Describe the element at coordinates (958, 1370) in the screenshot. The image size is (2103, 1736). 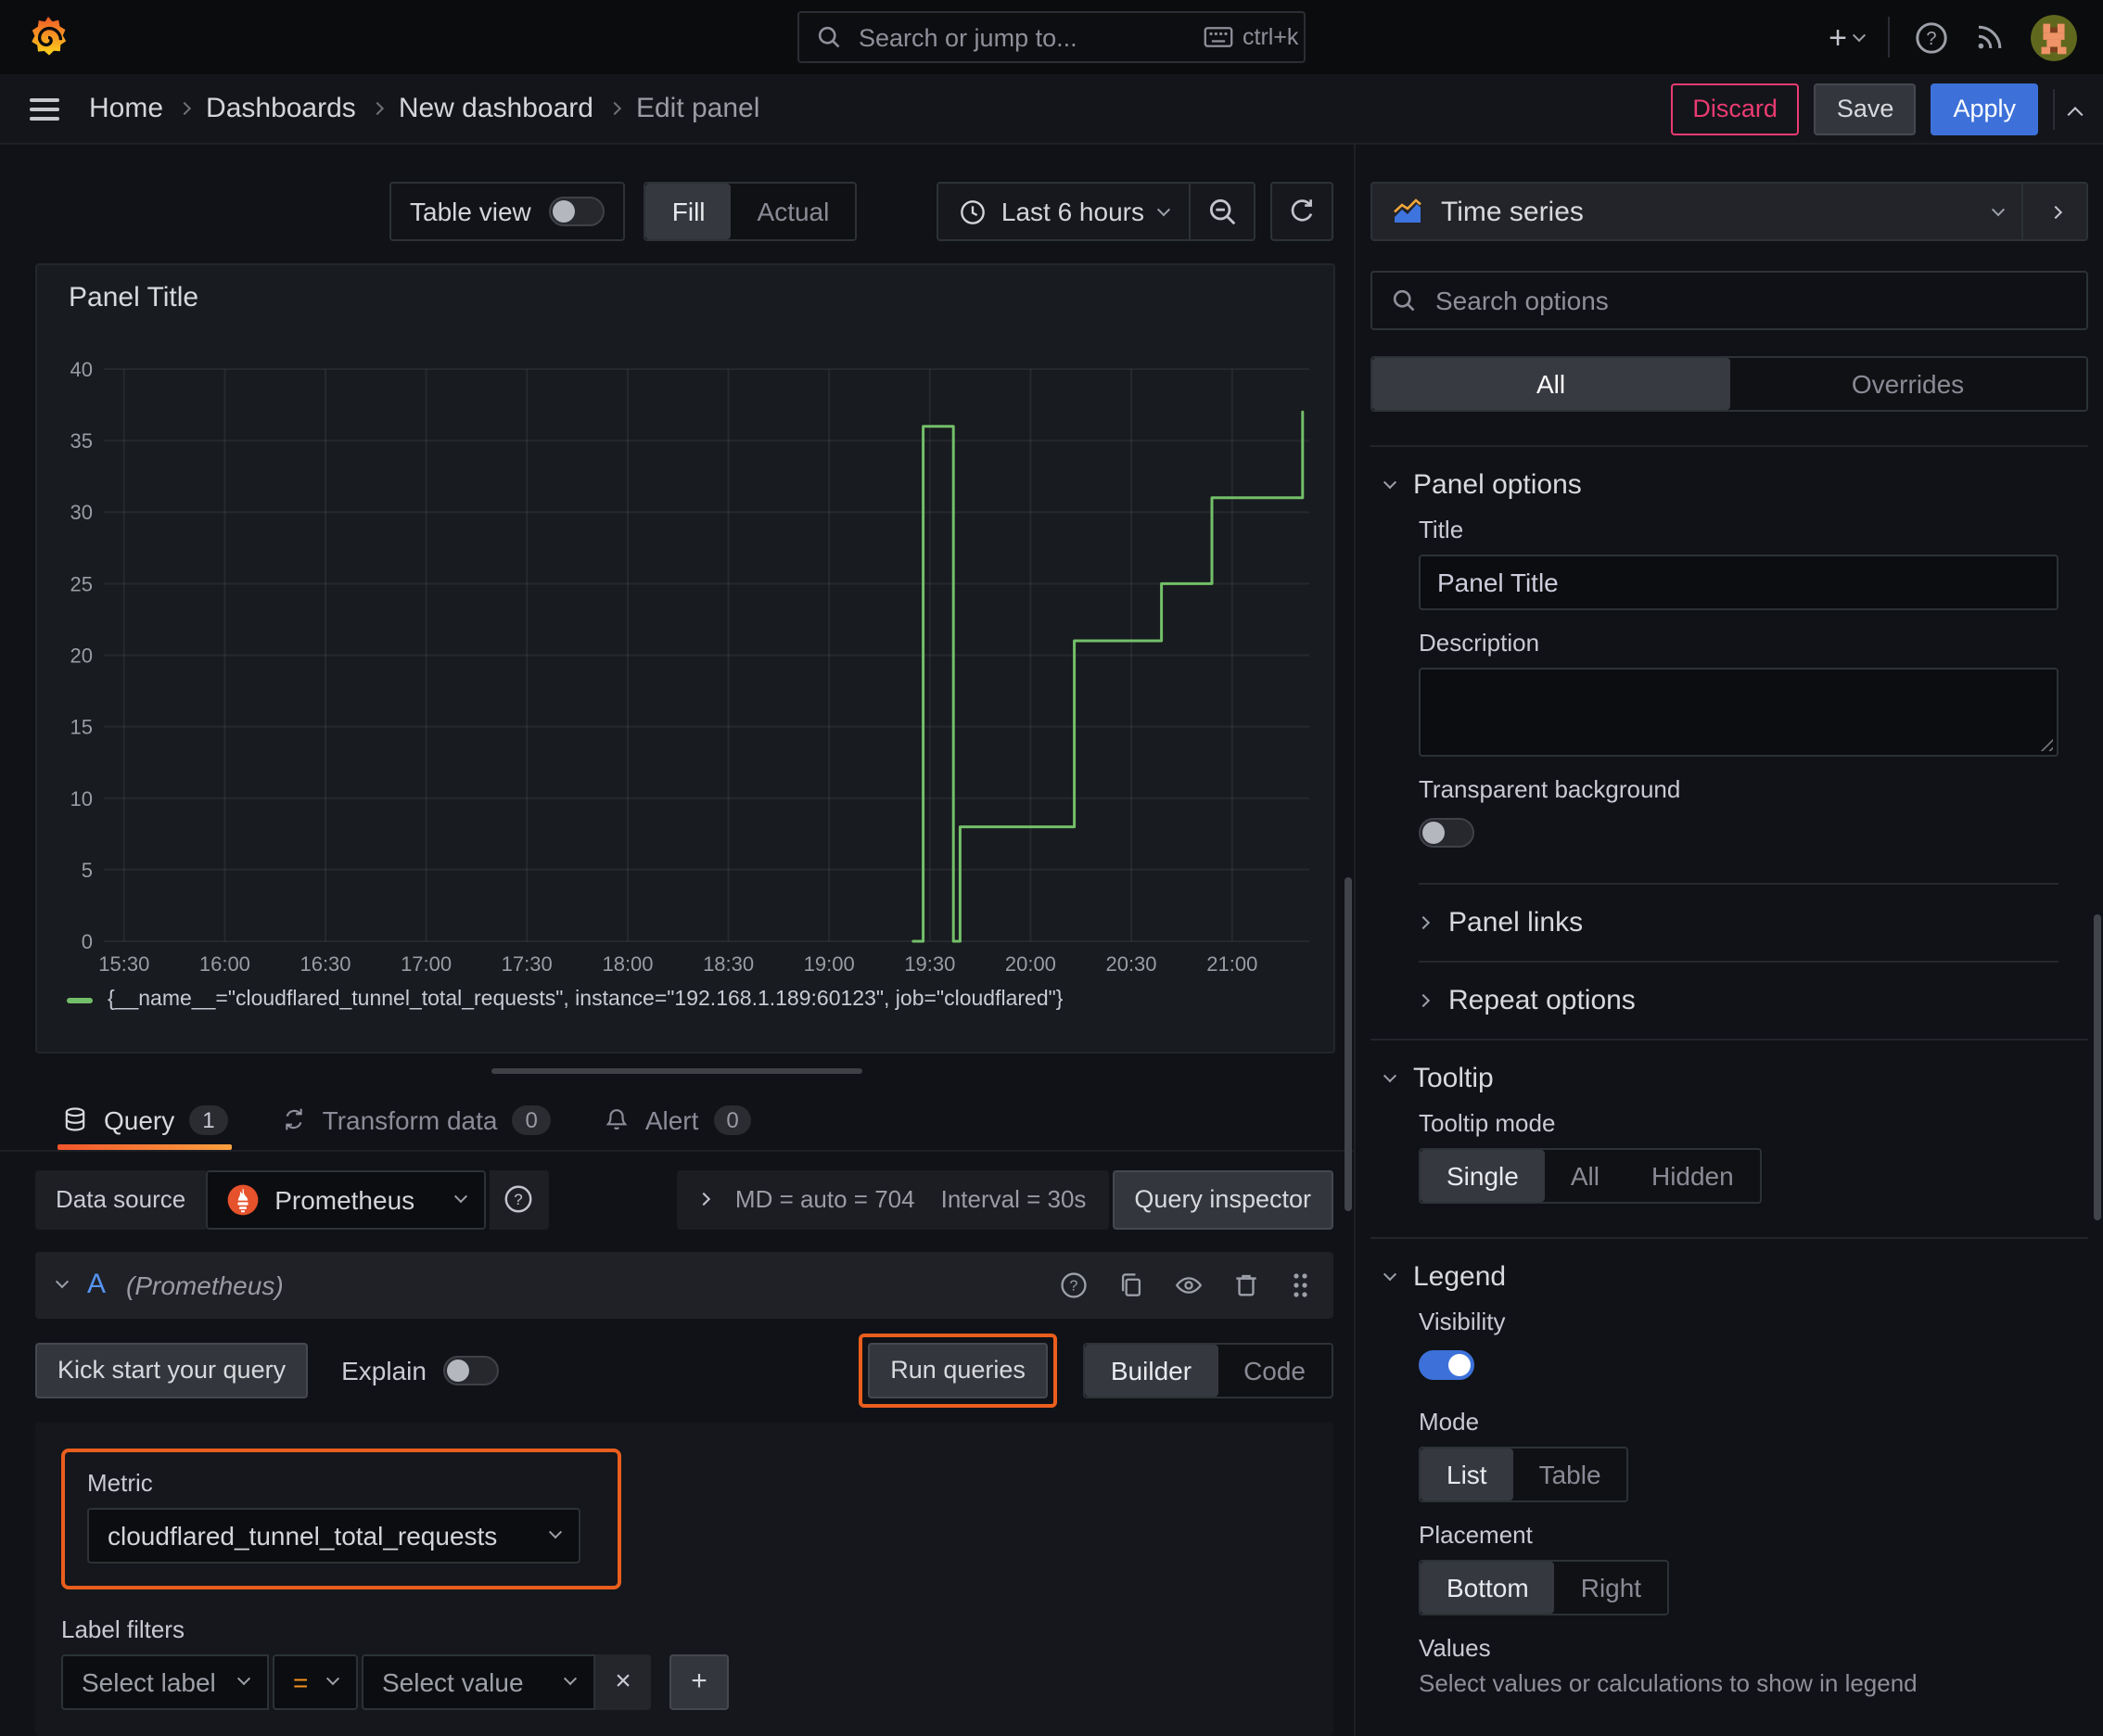
I see `run-queries-button: Run queries` at that location.